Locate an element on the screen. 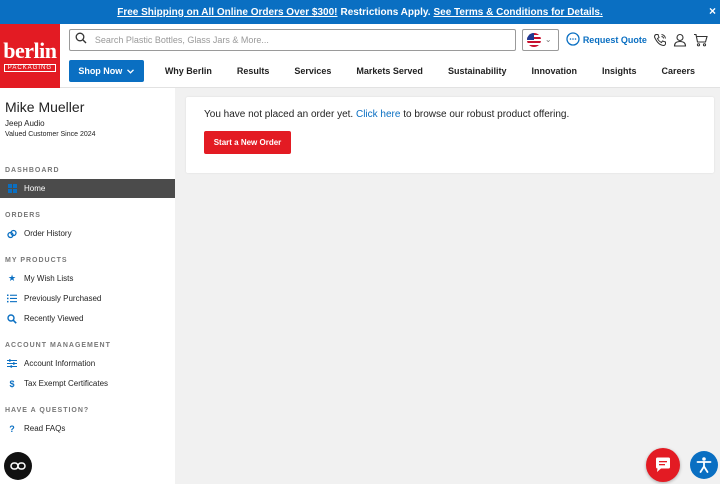 The width and height of the screenshot is (720, 484). sidebar-item-account-information: Account Information is located at coordinates (87, 363).